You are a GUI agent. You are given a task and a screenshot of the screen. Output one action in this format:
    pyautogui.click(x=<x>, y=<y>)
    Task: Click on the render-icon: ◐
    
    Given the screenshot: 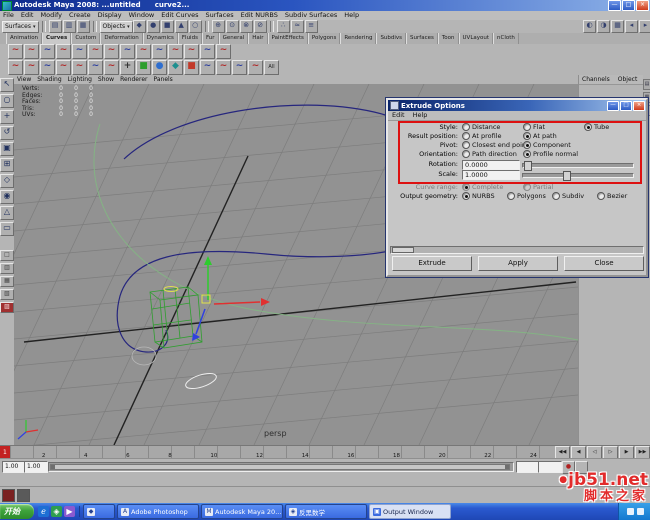 What is the action you would take?
    pyautogui.click(x=589, y=26)
    